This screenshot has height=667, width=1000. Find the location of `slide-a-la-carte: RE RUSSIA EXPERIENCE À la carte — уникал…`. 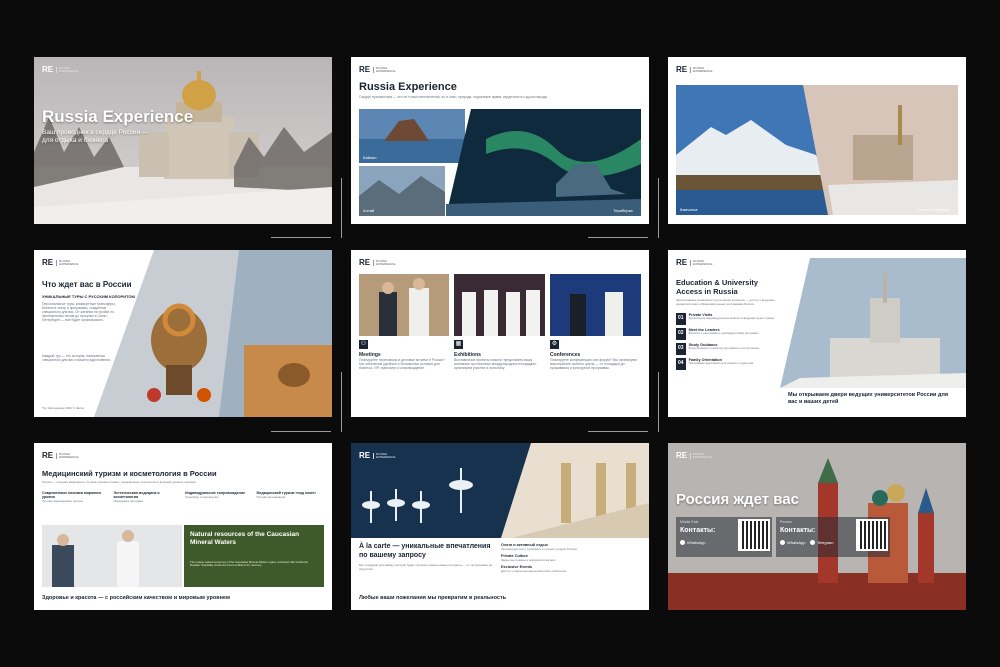

slide-a-la-carte: RE RUSSIA EXPERIENCE À la carte — уникал… is located at coordinates (500, 526).